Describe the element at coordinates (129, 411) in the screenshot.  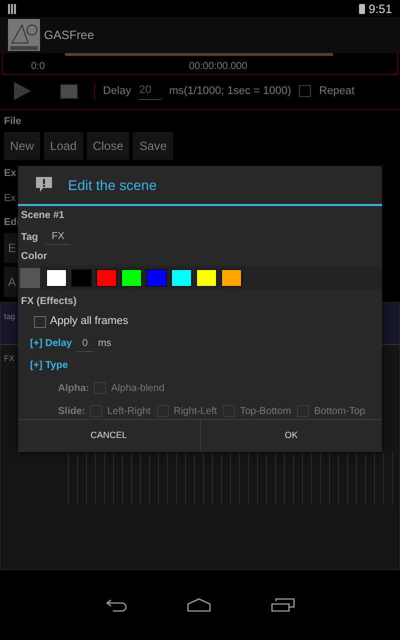
I see `option-label: Left-Right` at that location.